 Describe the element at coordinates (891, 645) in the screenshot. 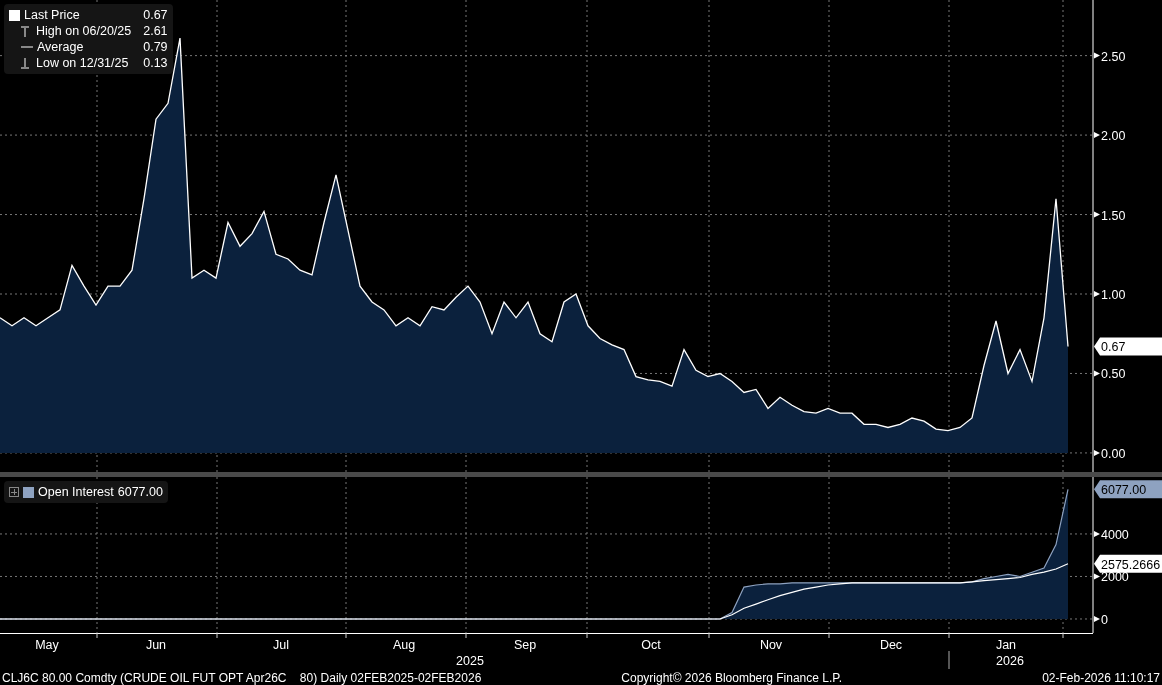

I see `month-label: Dec` at that location.